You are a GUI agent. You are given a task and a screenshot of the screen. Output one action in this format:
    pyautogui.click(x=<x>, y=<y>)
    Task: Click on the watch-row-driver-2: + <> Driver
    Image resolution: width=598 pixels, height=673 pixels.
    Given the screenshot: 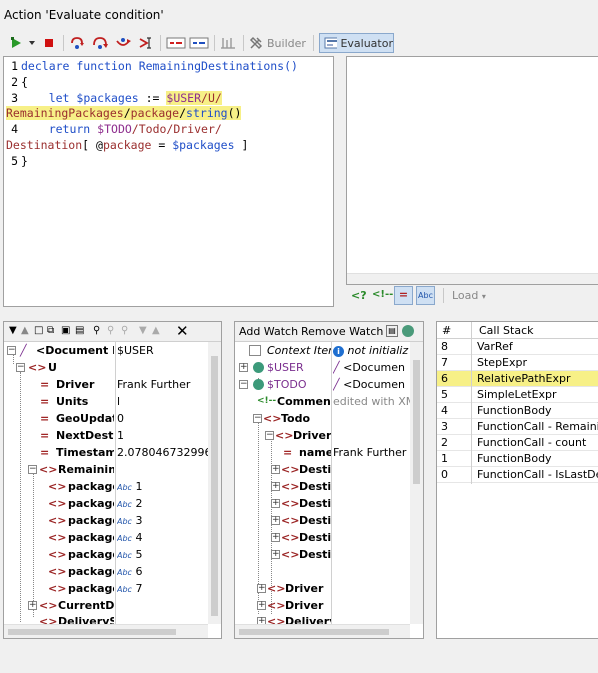 What is the action you would take?
    pyautogui.click(x=293, y=588)
    